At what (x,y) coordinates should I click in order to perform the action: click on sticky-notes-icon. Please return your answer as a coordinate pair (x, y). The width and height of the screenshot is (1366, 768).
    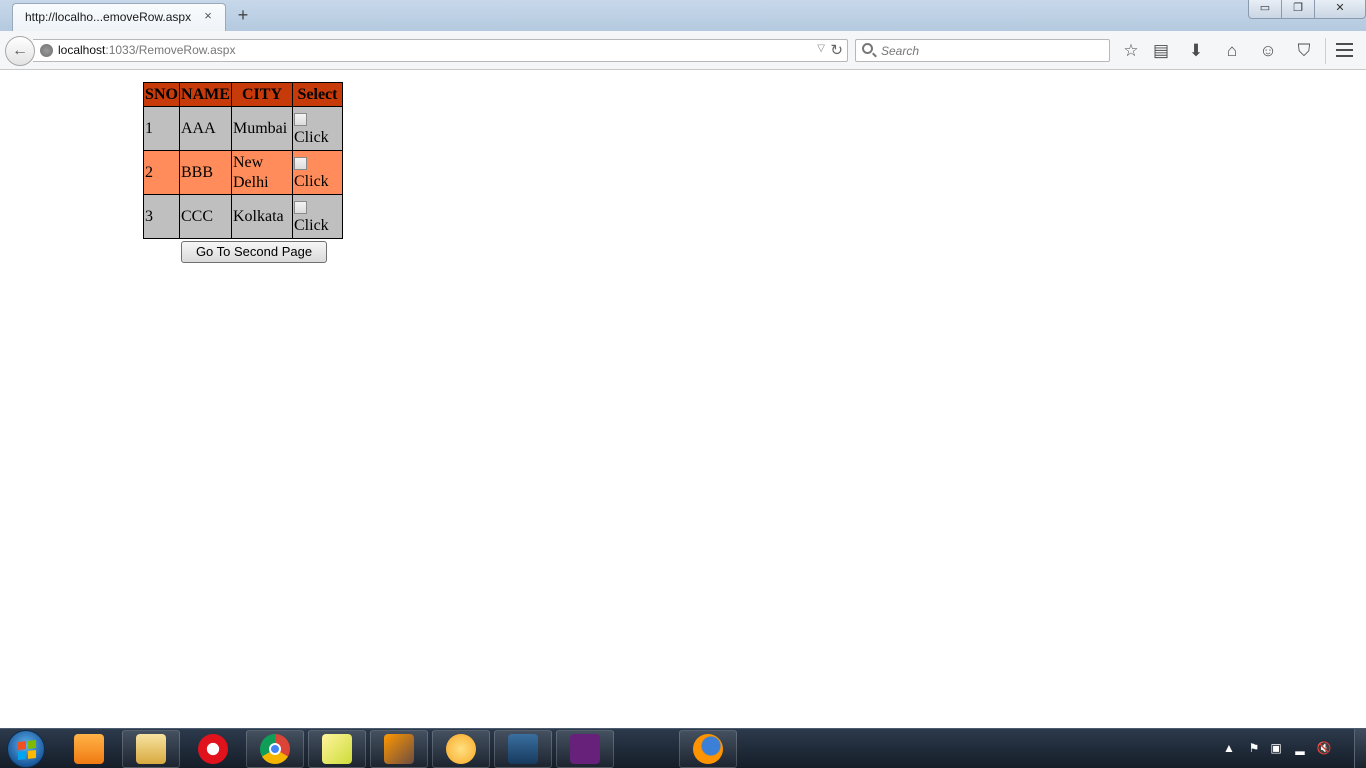
    Looking at the image, I should click on (337, 749).